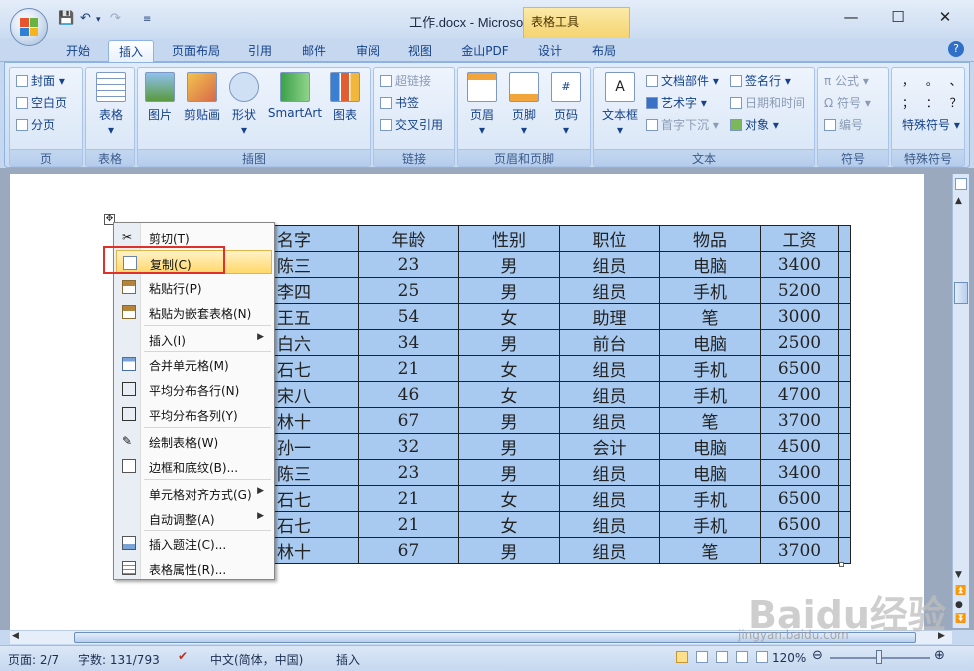 The height and width of the screenshot is (671, 974). I want to click on word-count-status: 字数: 131/793, so click(119, 659).